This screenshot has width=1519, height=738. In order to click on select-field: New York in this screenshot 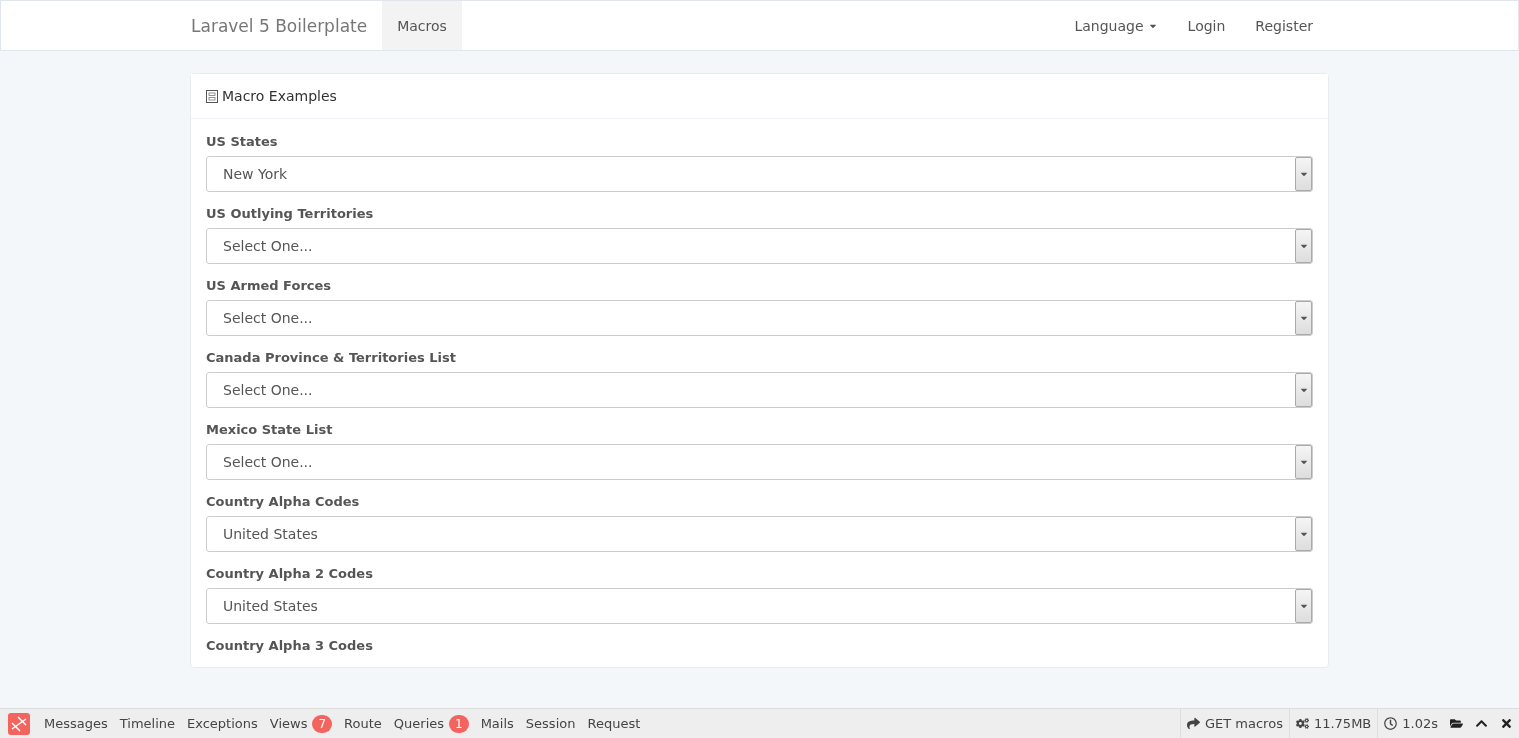, I will do `click(759, 174)`.